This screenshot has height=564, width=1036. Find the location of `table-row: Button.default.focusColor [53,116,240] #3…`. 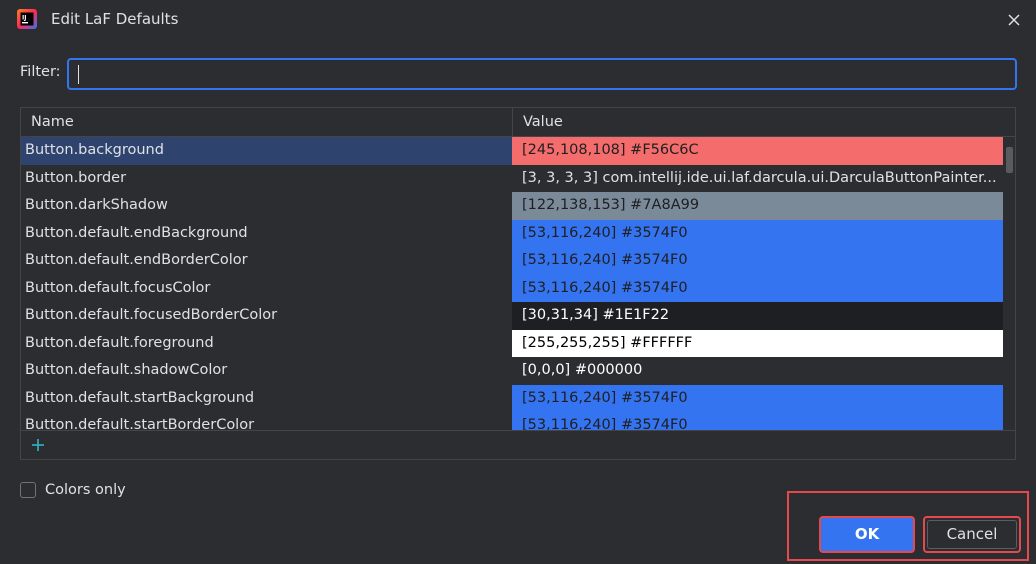

table-row: Button.default.focusColor [53,116,240] #3… is located at coordinates (513, 288).